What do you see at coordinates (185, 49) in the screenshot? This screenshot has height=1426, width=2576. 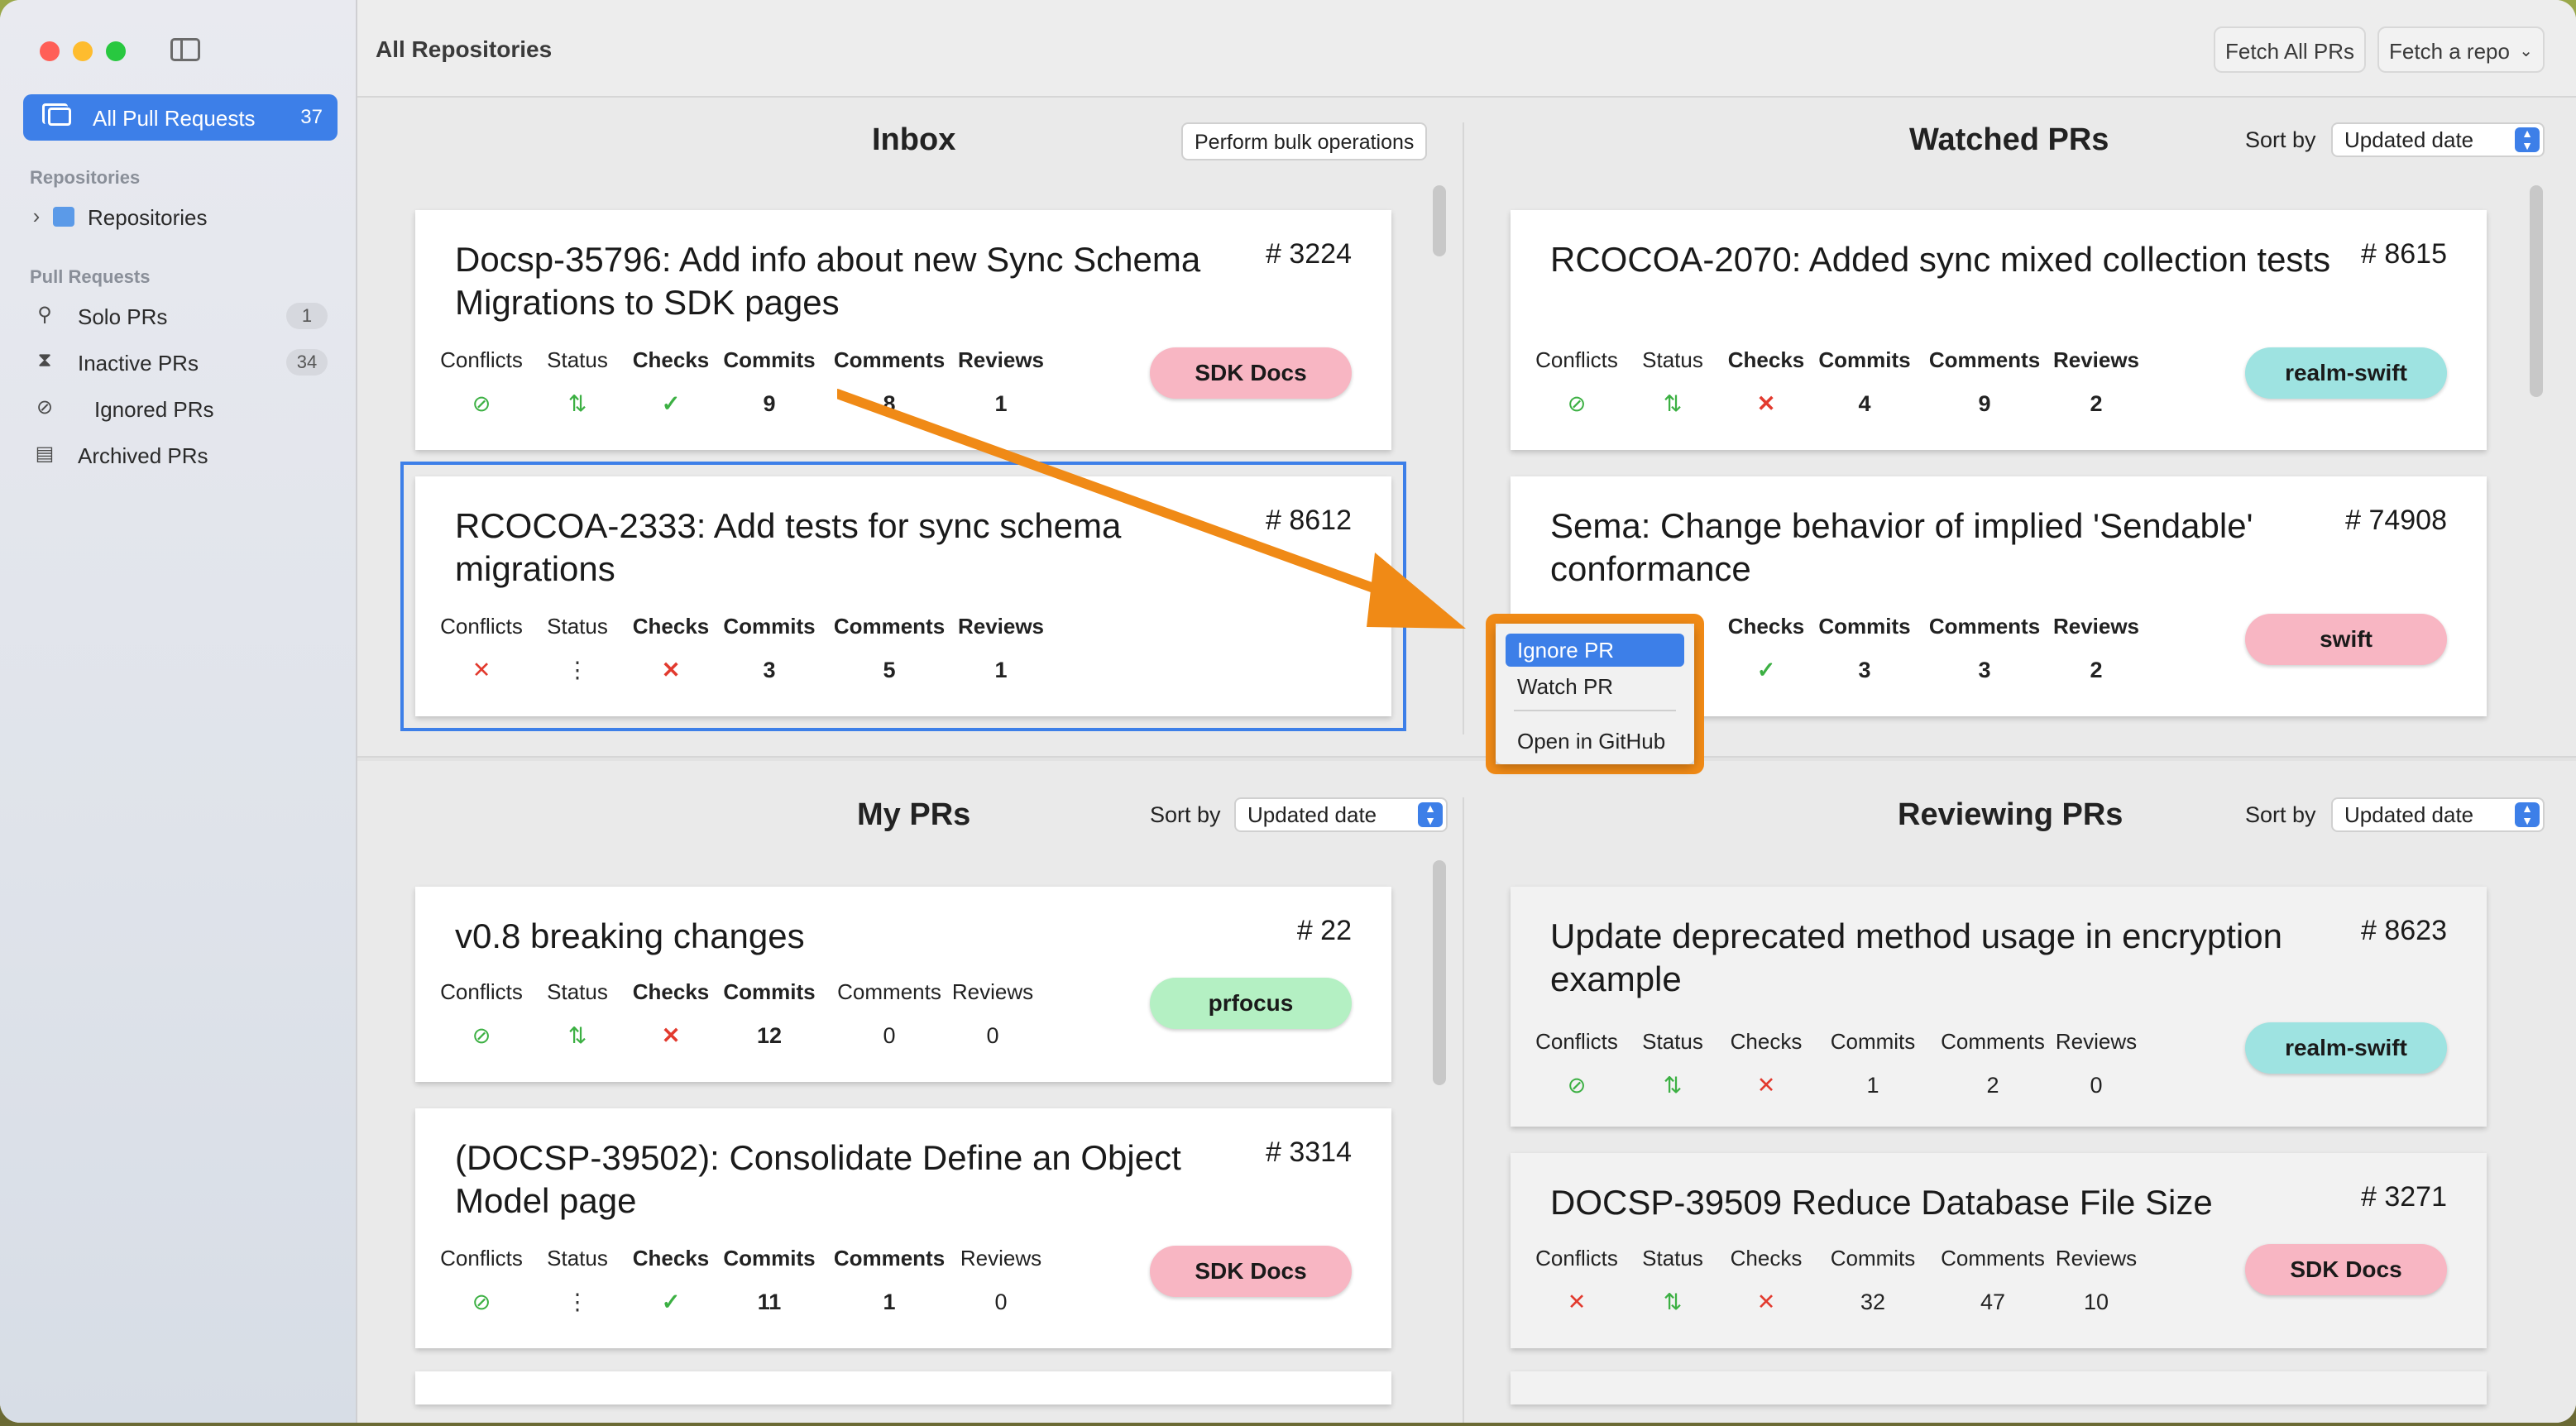 I see `sidebar-toggle-icon` at bounding box center [185, 49].